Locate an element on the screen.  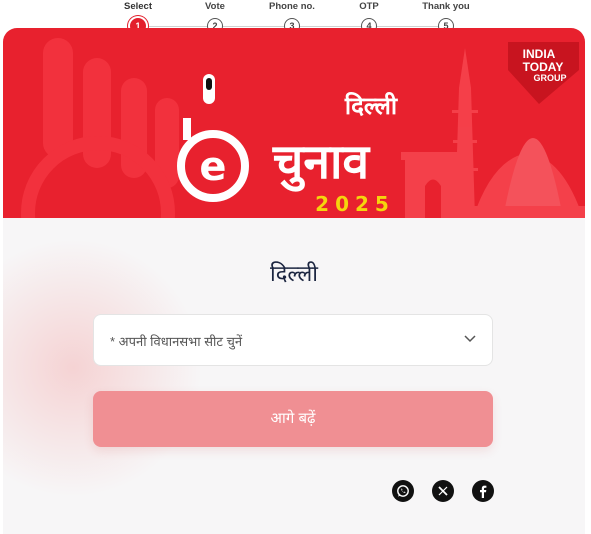
brand-line-india: INDIA is located at coordinates (539, 54).